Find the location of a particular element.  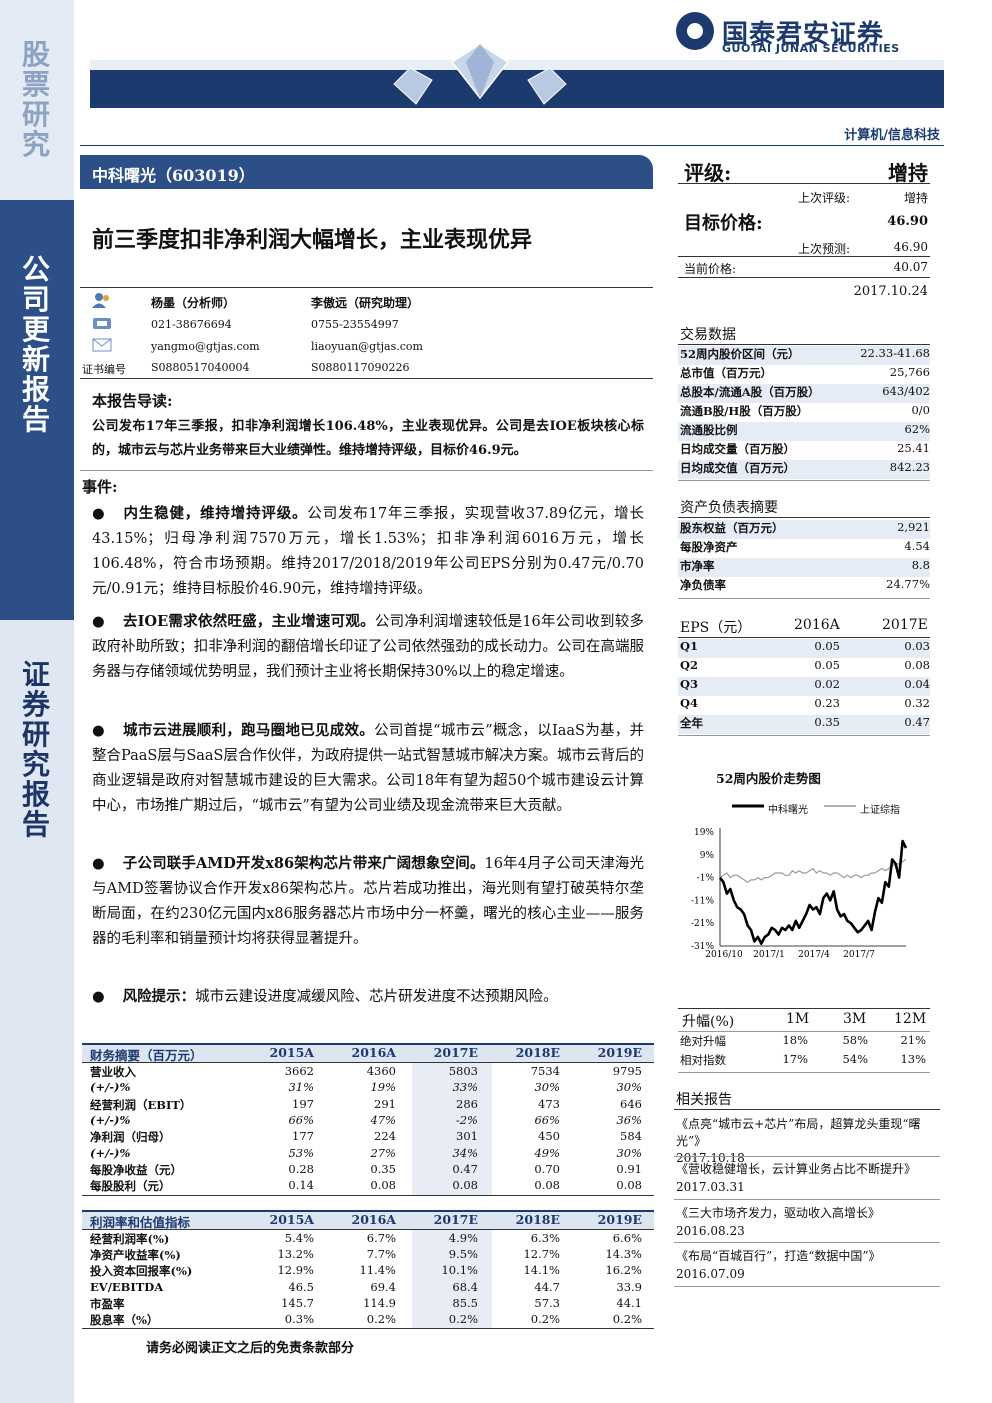

table-row: 总股本/流通A股（百万股） 643/402 is located at coordinates (804, 393).